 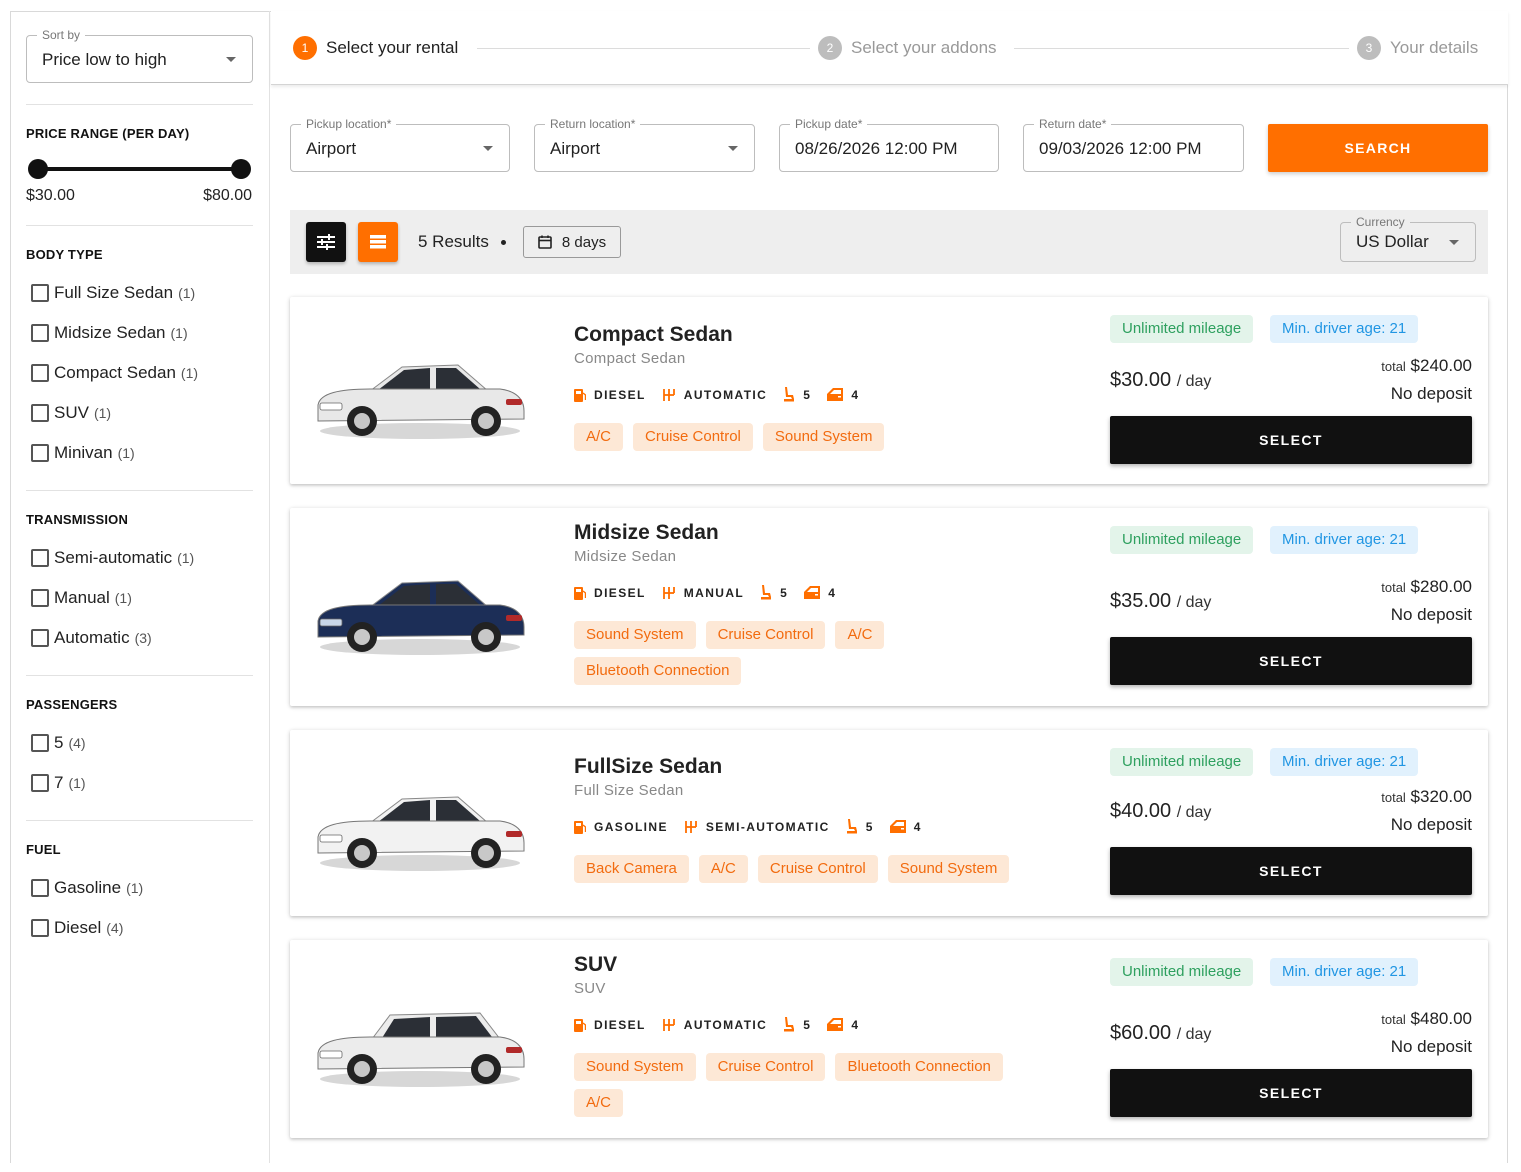 What do you see at coordinates (114, 373) in the screenshot?
I see `body-type-option: Compact Sedan (1)` at bounding box center [114, 373].